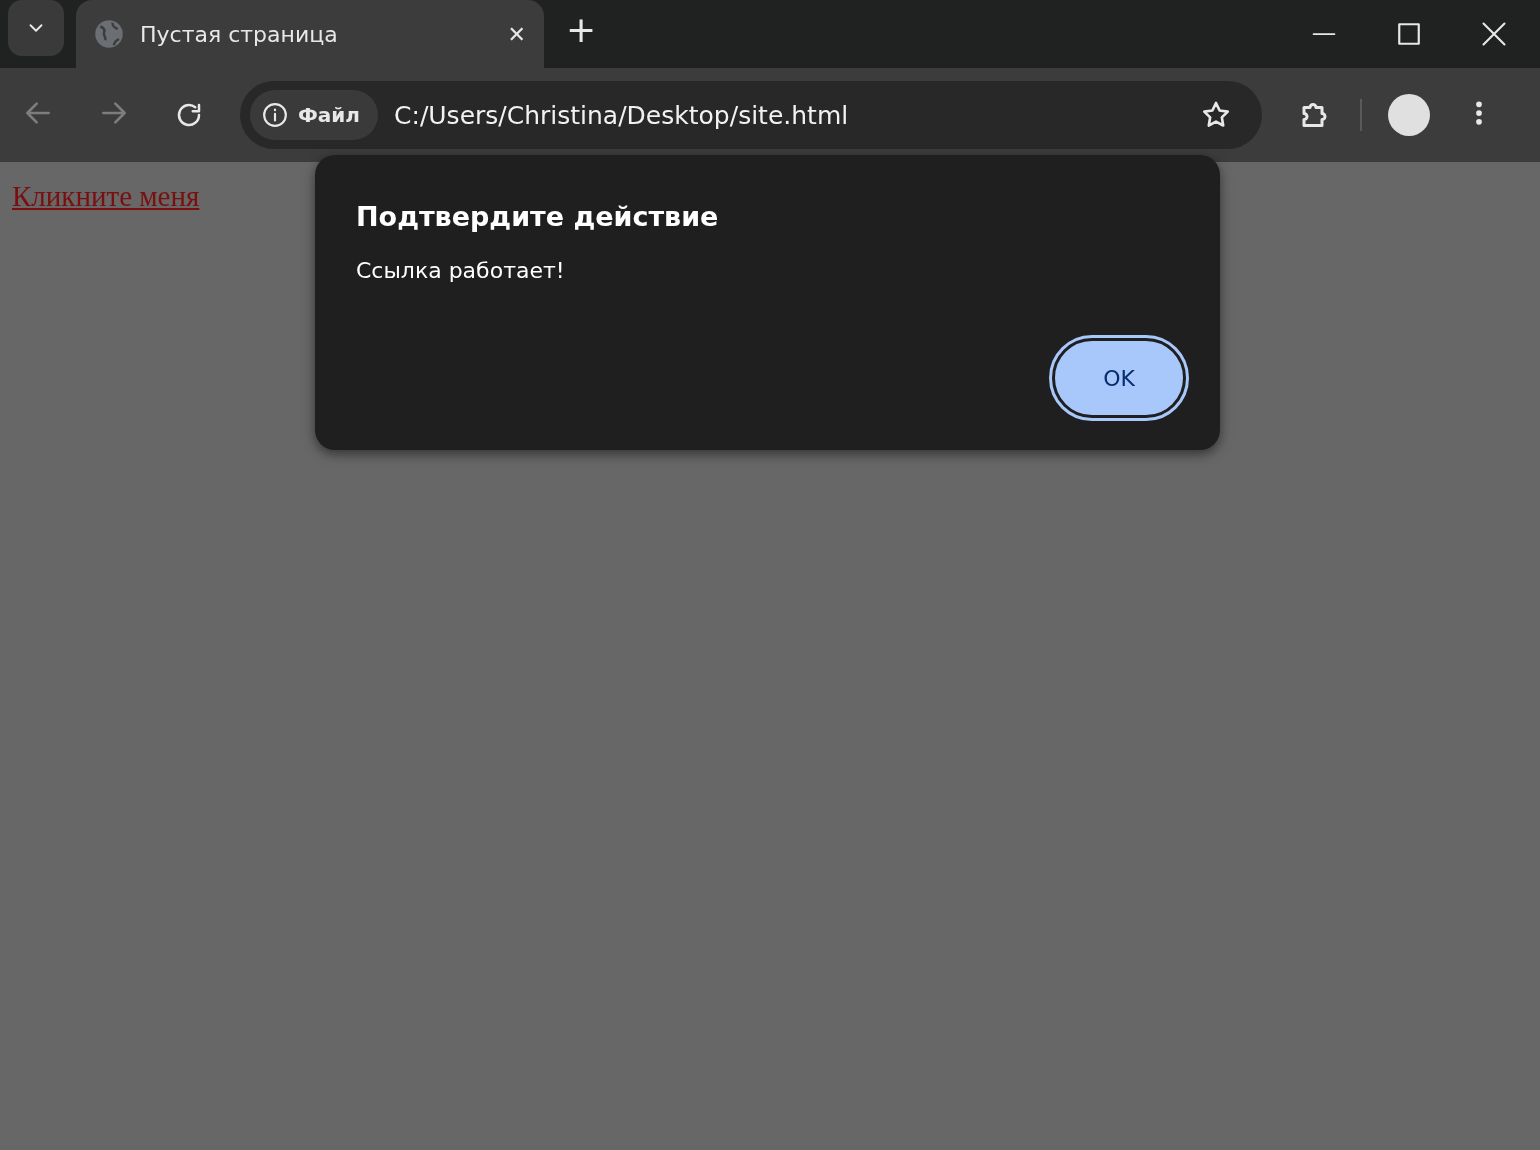  What do you see at coordinates (581, 29) in the screenshot?
I see `new-tab-button: +` at bounding box center [581, 29].